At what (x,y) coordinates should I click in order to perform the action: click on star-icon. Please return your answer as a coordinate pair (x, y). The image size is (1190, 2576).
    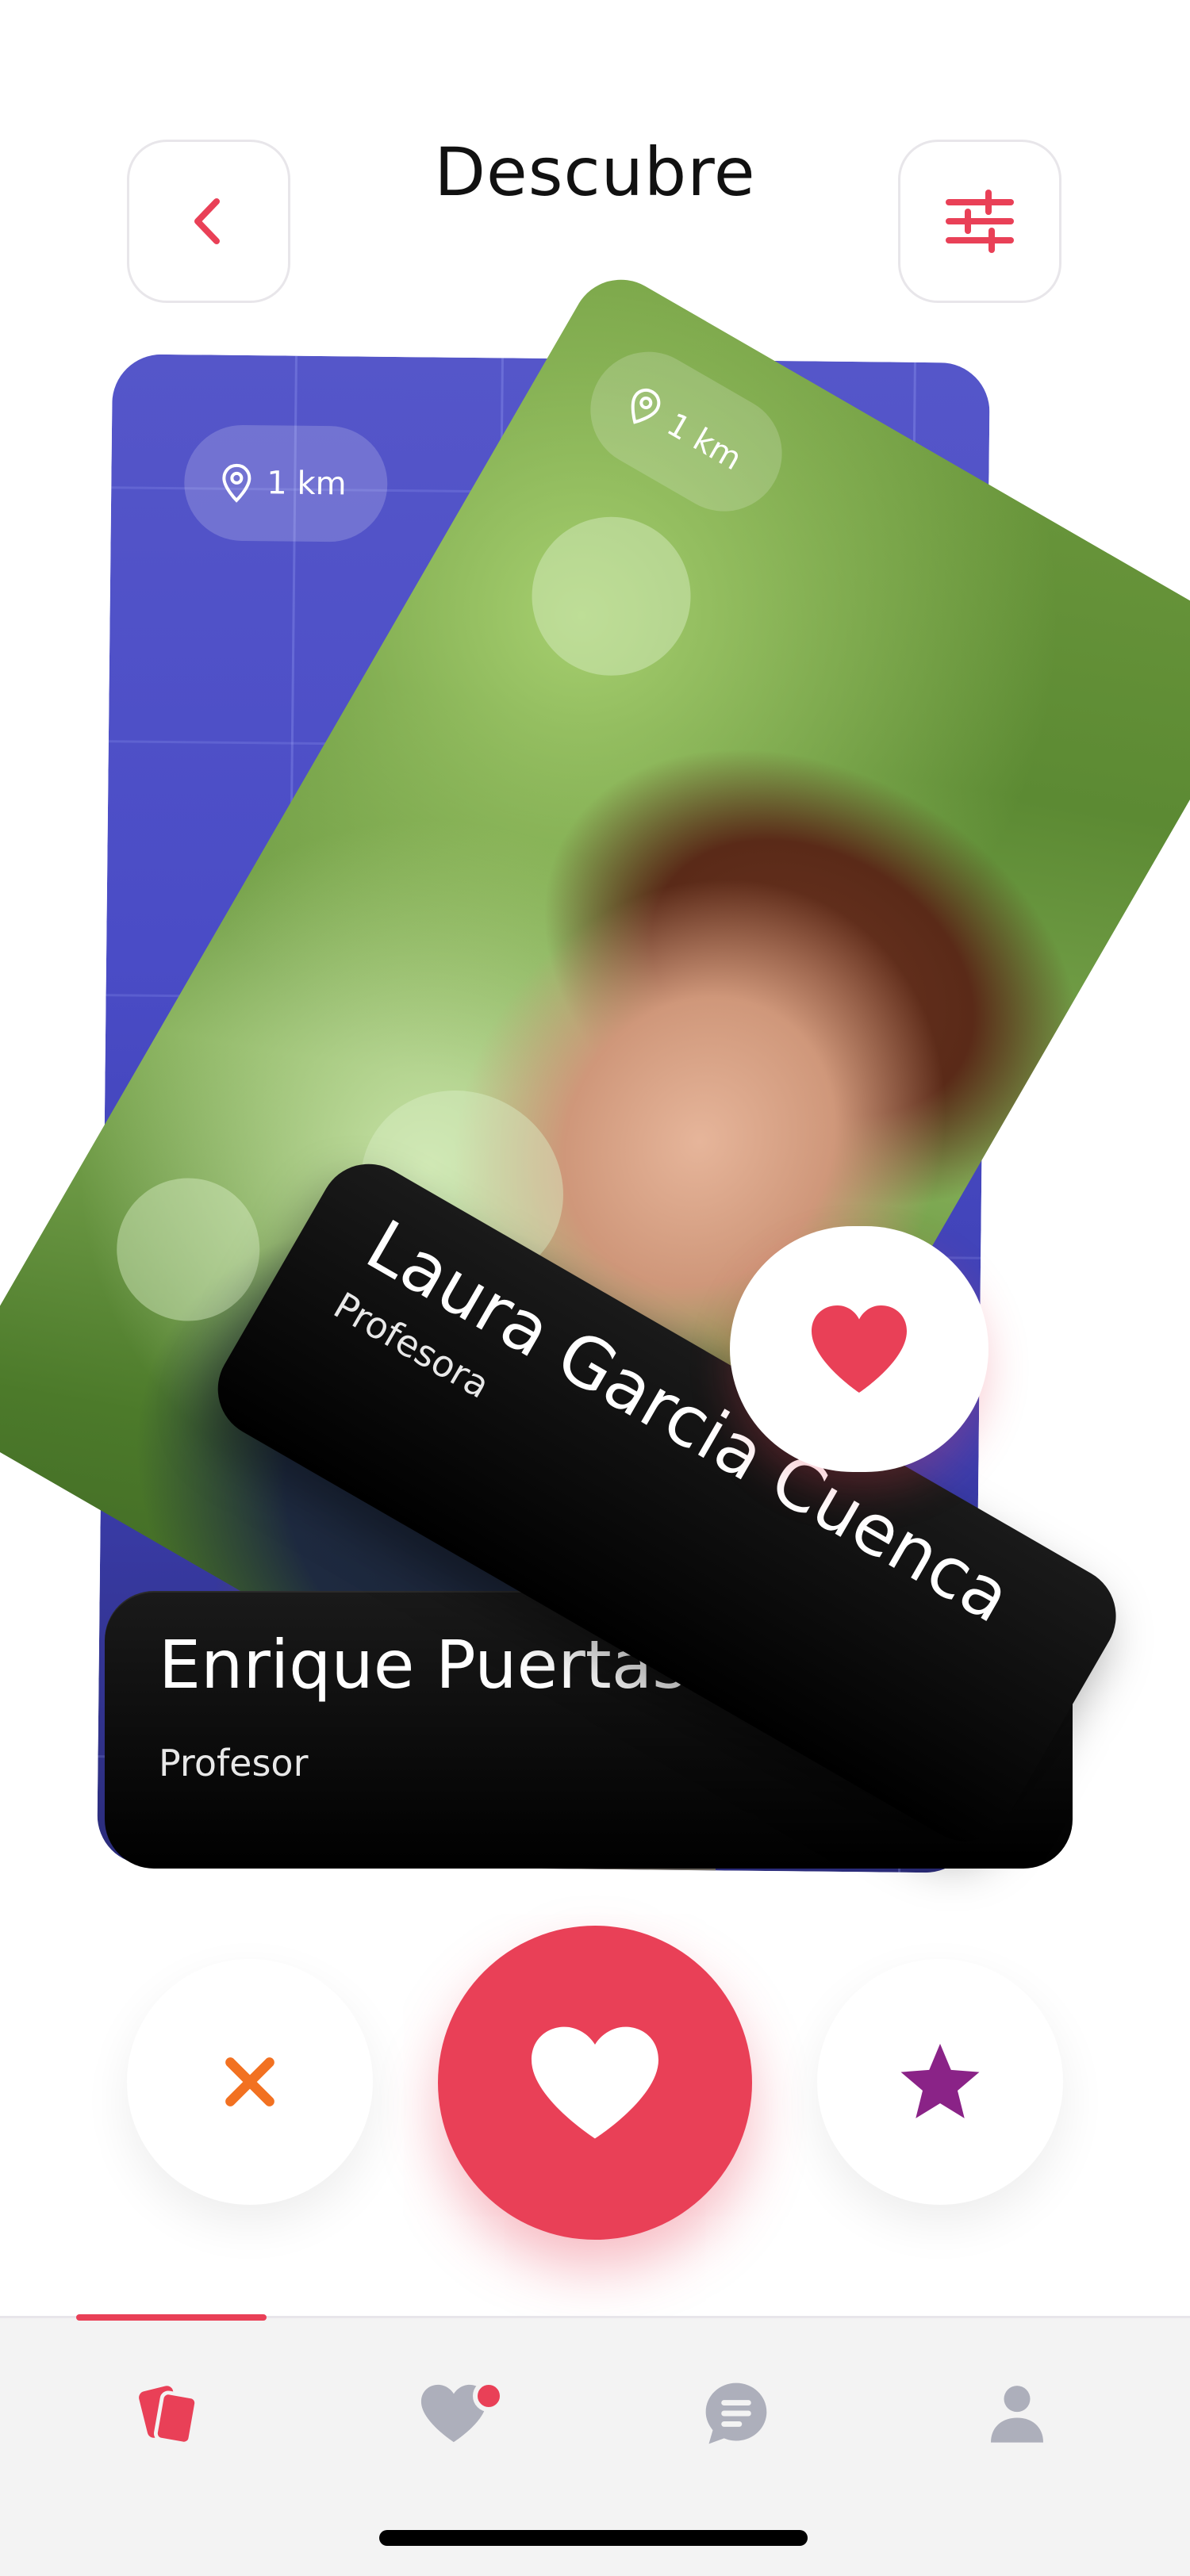
    Looking at the image, I should click on (940, 2080).